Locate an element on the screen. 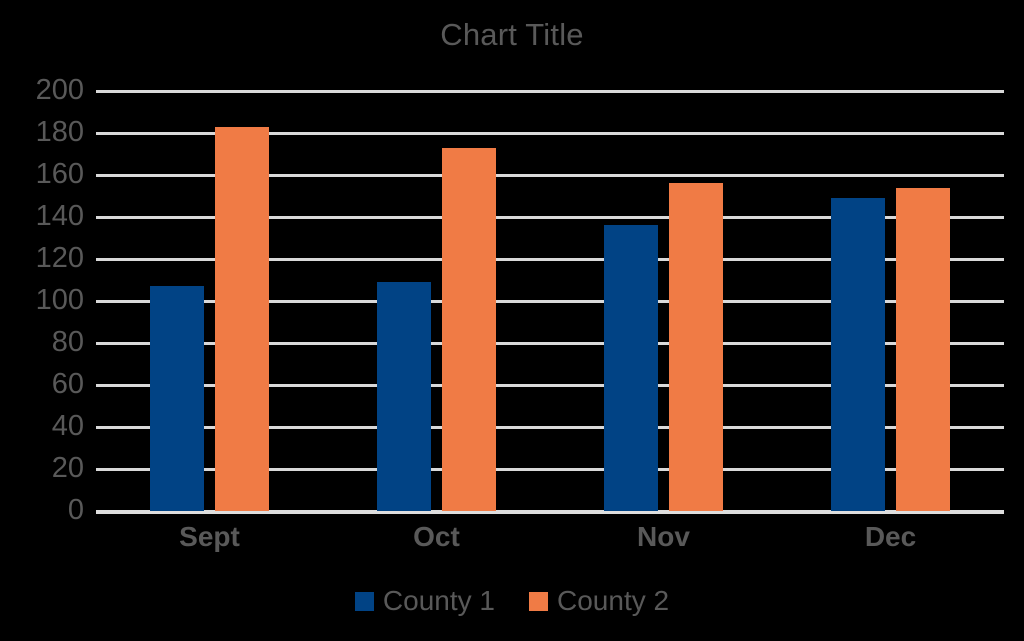 The image size is (1024, 641). legend-item: County 2 is located at coordinates (599, 601).